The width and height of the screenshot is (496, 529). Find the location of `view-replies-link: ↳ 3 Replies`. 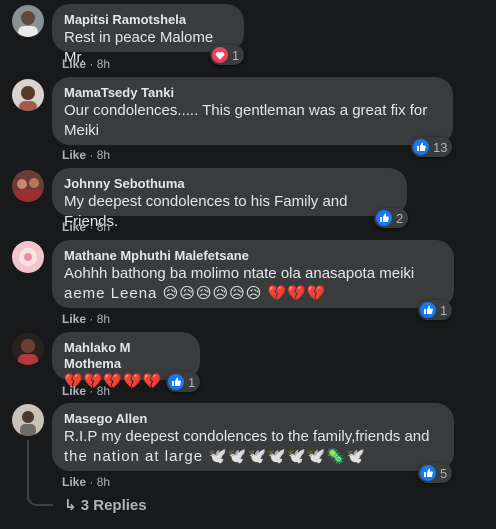

view-replies-link: ↳ 3 Replies is located at coordinates (105, 505).